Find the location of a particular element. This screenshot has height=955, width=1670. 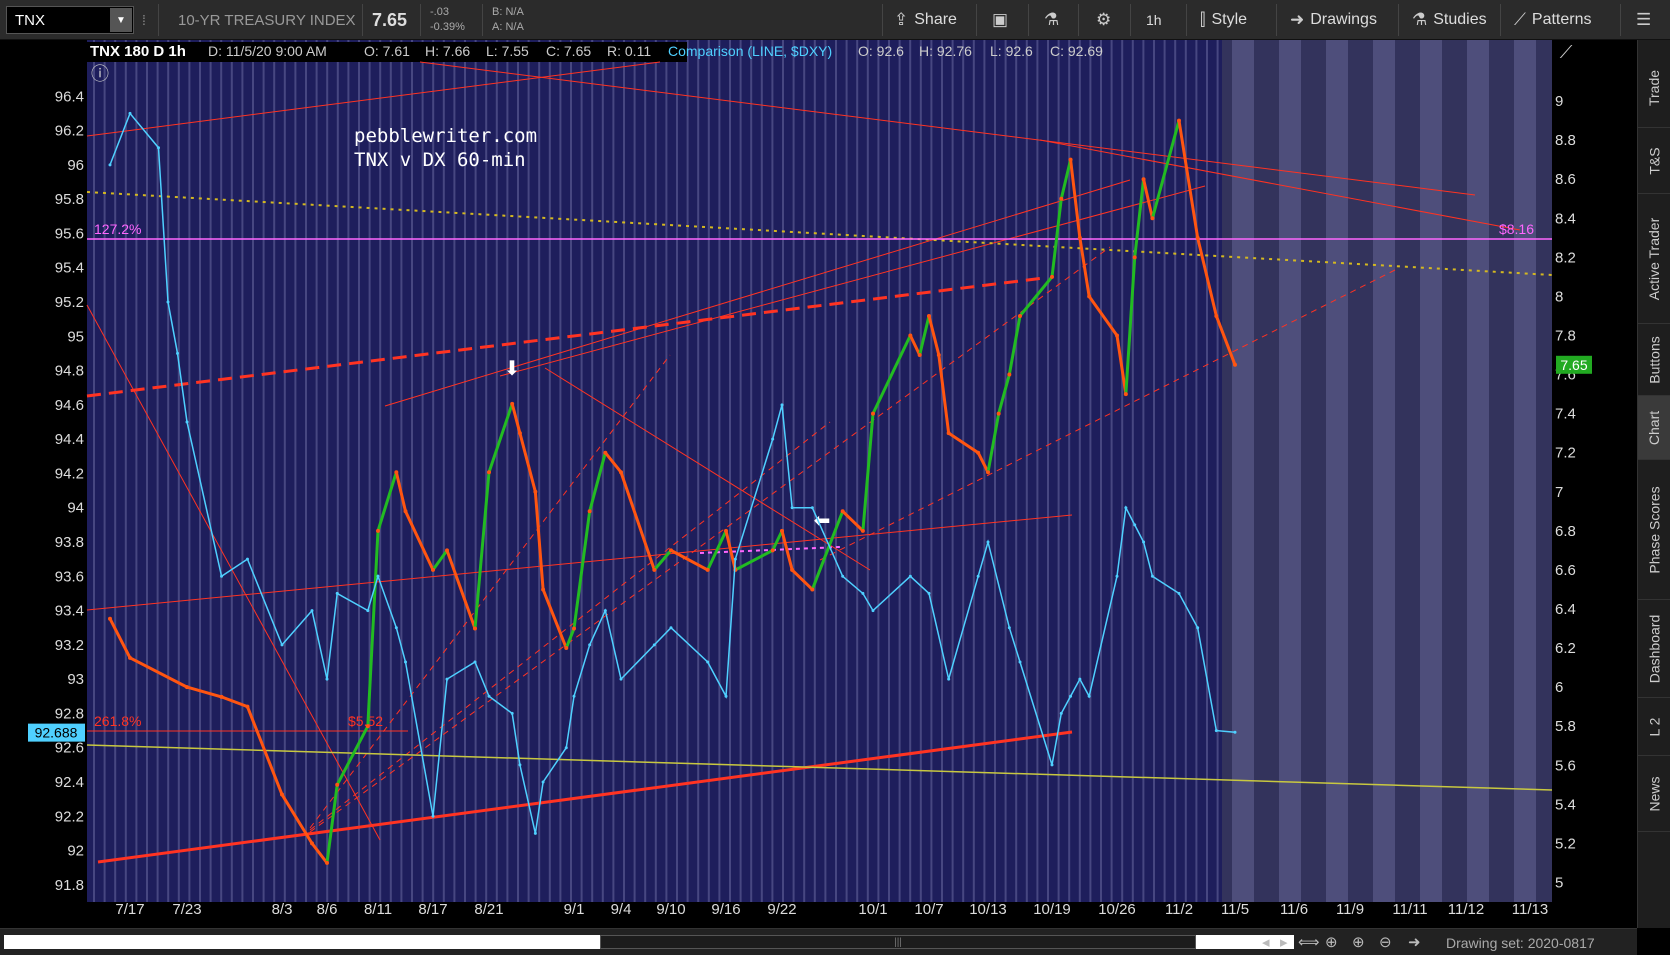

last-price: 7.65 is located at coordinates (390, 19).